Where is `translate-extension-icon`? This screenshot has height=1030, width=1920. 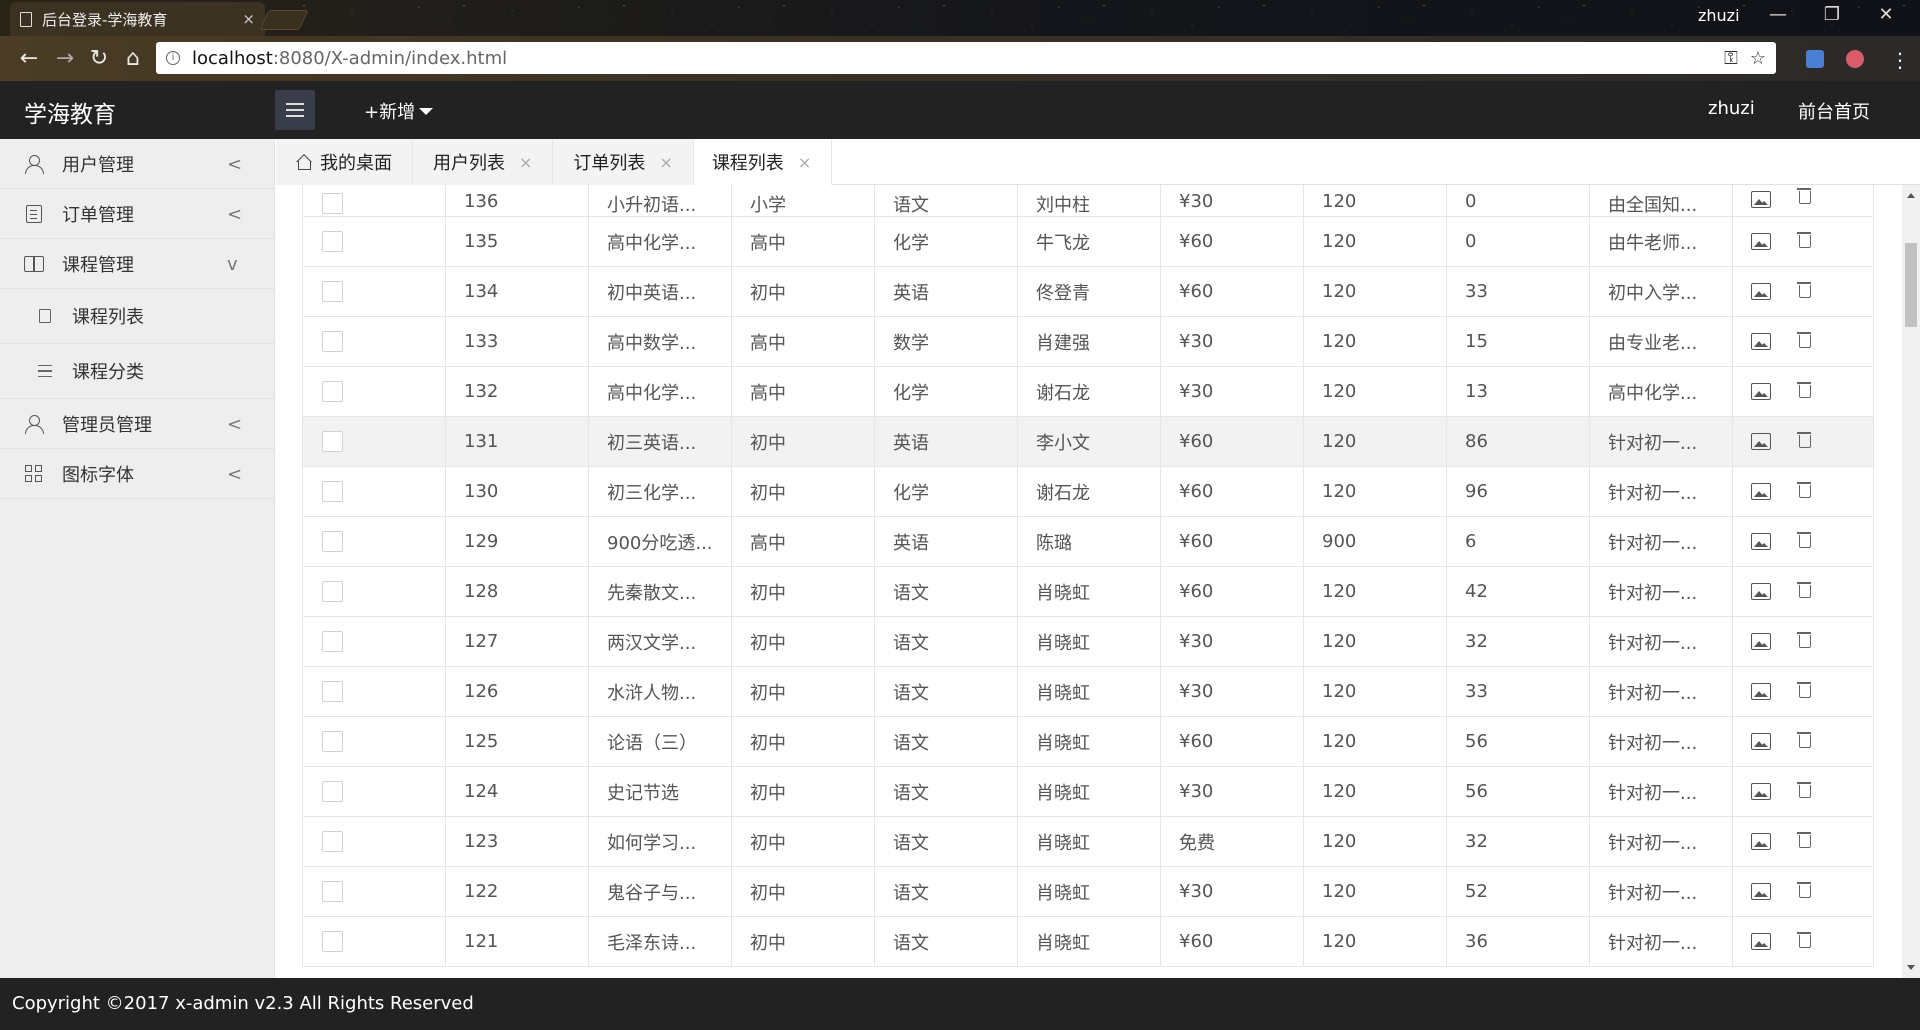 translate-extension-icon is located at coordinates (1815, 59).